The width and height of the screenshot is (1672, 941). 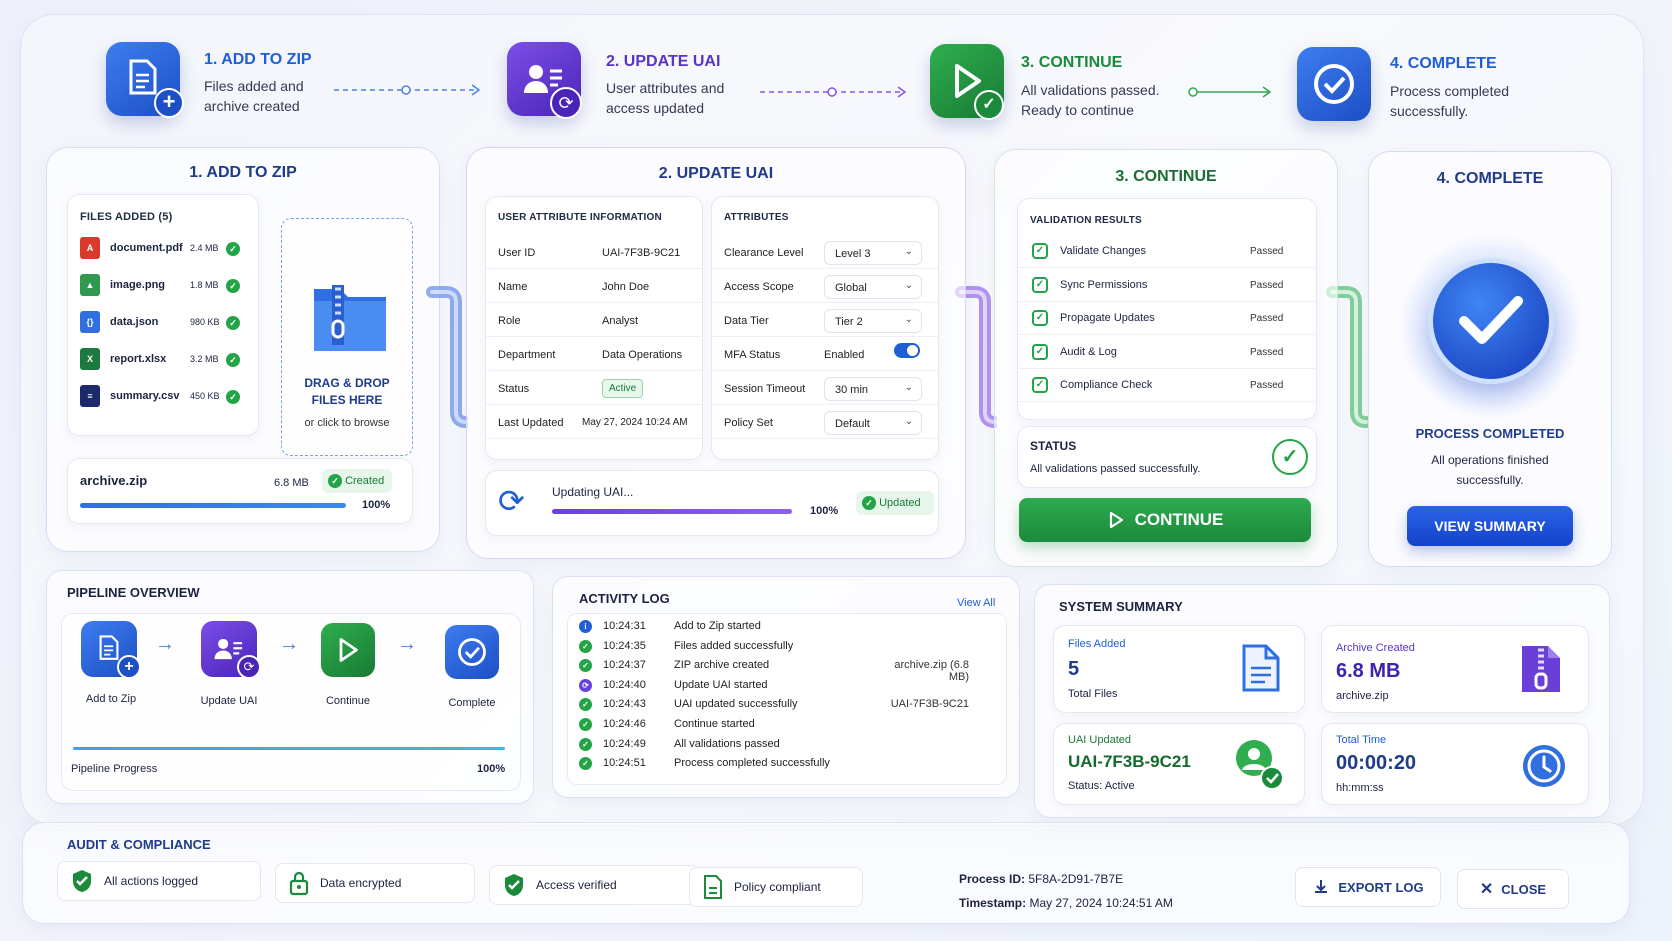 I want to click on pdf-icon: A, so click(x=90, y=248).